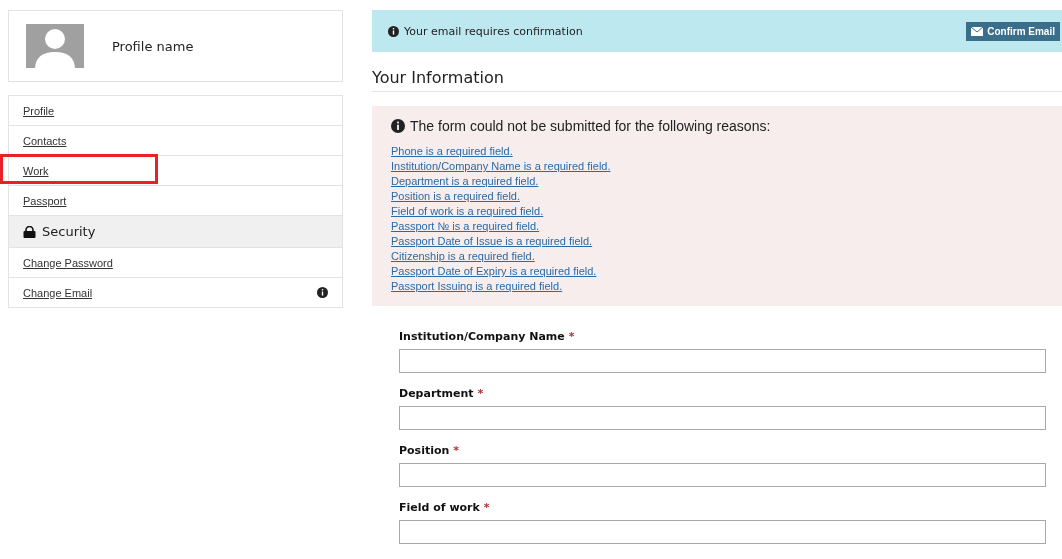 This screenshot has width=1062, height=559. I want to click on error-link: Citizenship is a required field., so click(717, 256).